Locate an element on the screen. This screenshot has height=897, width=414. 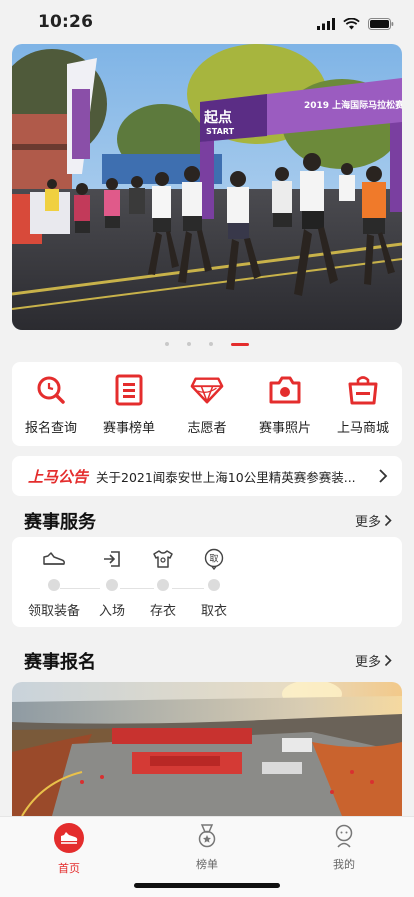
tab-label: 我的 is located at coordinates (344, 864).